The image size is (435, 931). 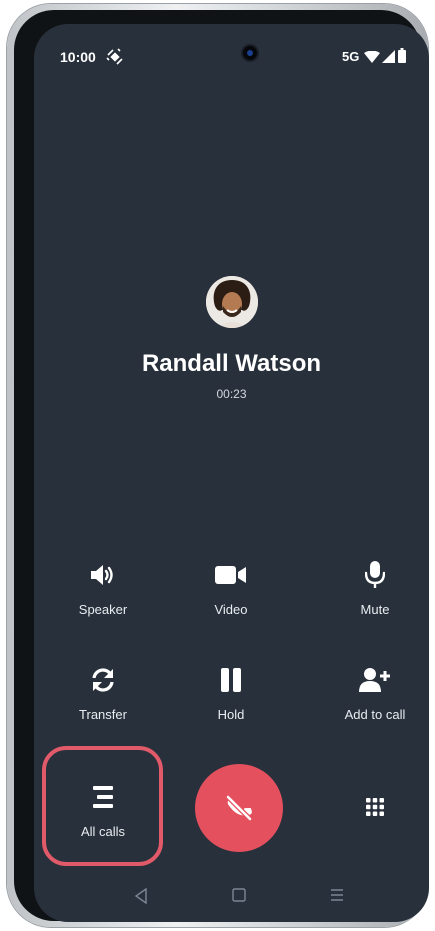 What do you see at coordinates (141, 896) in the screenshot?
I see `back-icon` at bounding box center [141, 896].